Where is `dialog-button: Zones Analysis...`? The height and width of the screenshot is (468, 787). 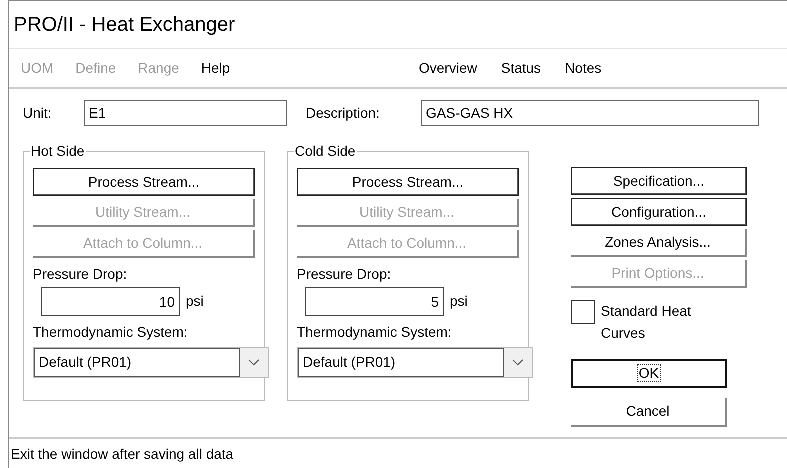
dialog-button: Zones Analysis... is located at coordinates (659, 243).